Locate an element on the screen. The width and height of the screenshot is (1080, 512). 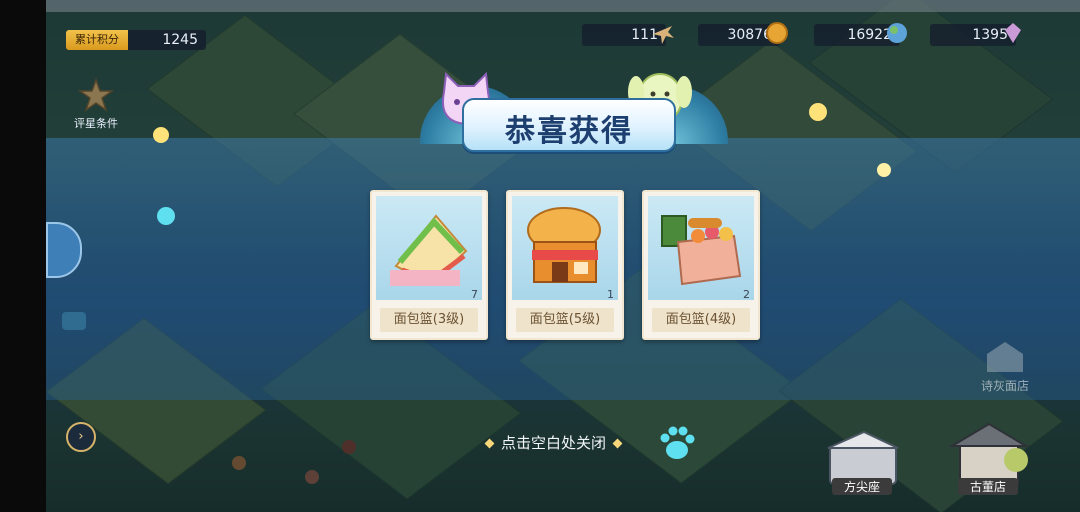
reward-quantity: 1 is located at coordinates (610, 294).